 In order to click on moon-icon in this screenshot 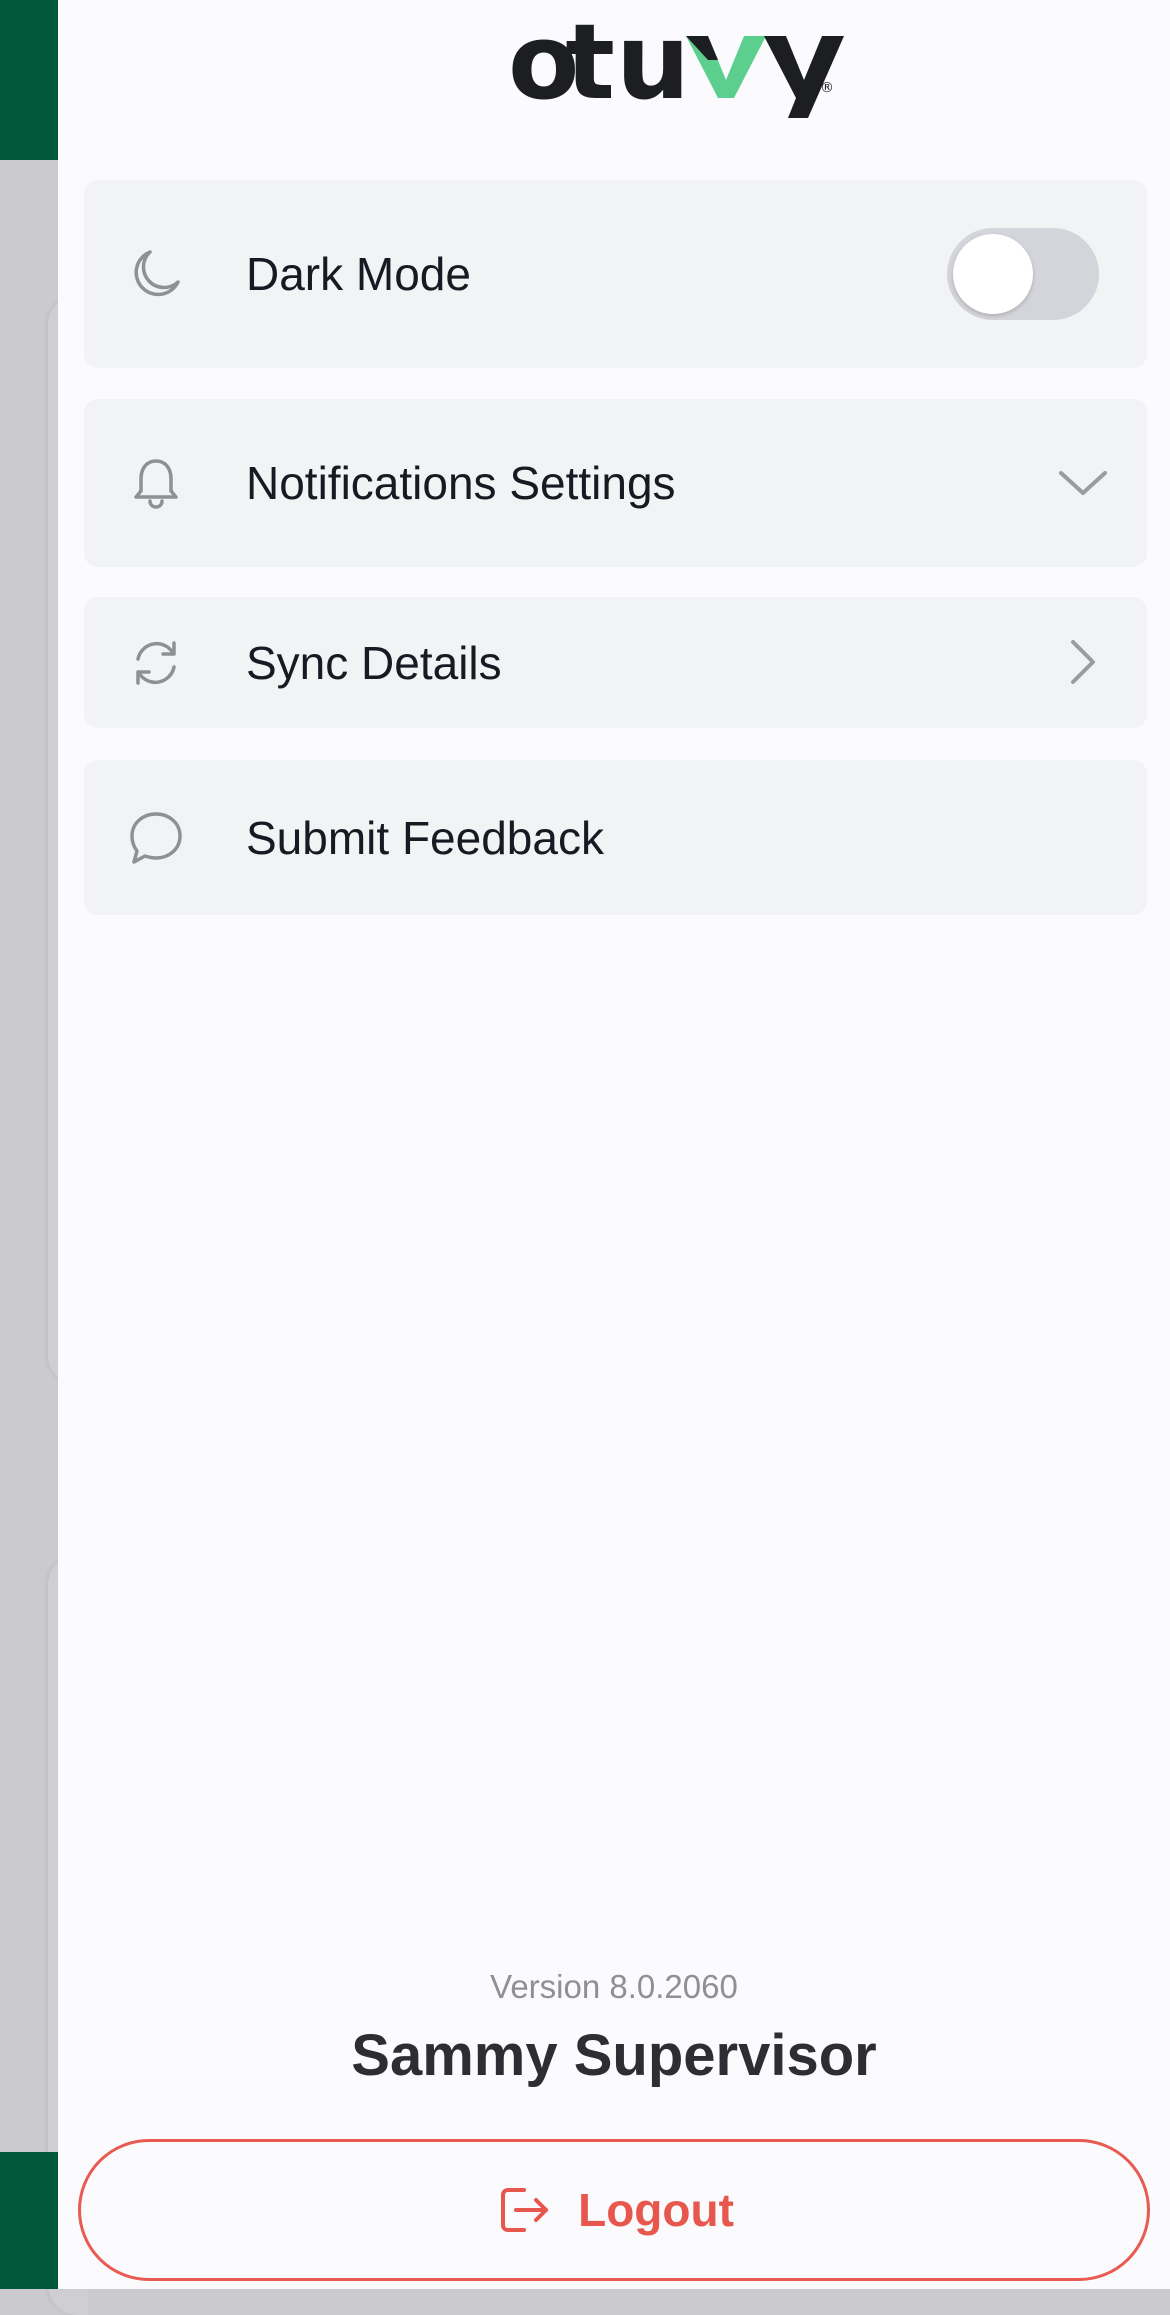, I will do `click(156, 274)`.